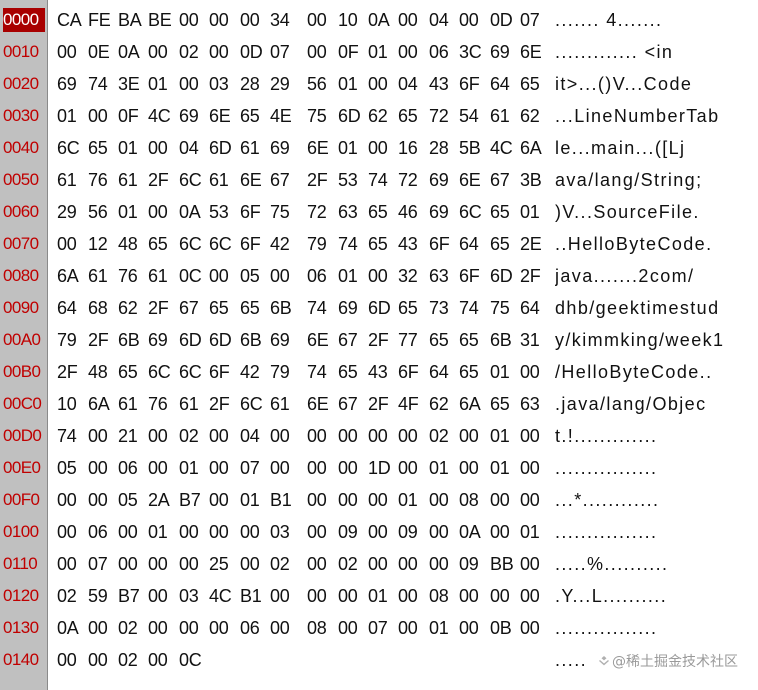 Image resolution: width=758 pixels, height=690 pixels. Describe the element at coordinates (98, 180) in the screenshot. I see `hex-byte: 76` at that location.